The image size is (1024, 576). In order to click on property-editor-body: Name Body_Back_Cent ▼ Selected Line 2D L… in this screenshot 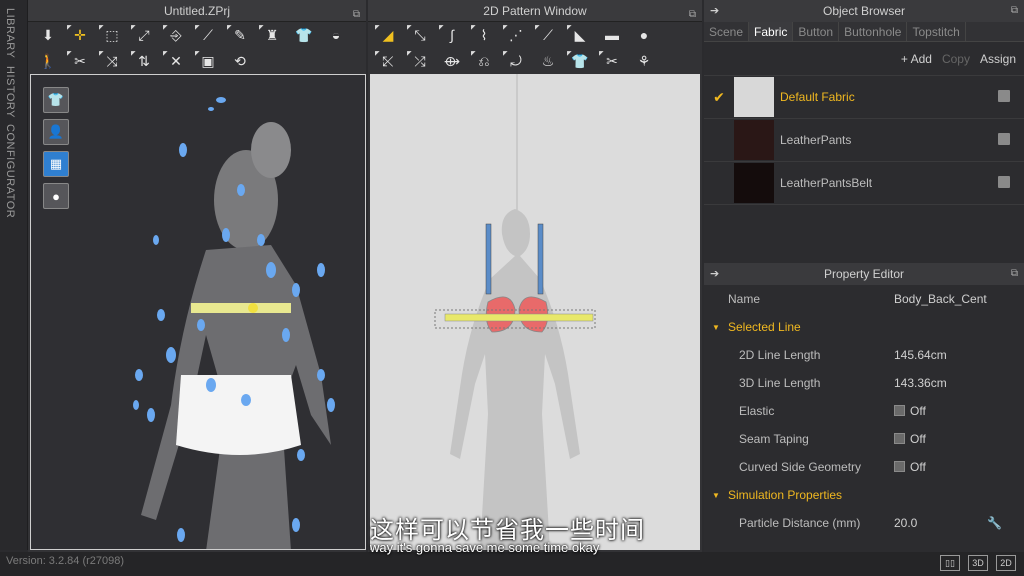, I will do `click(864, 411)`.